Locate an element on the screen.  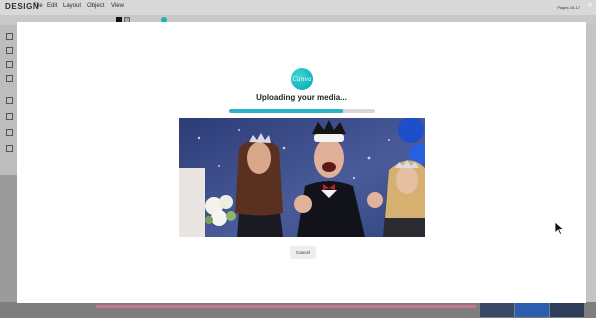
crop-tool-icon is located at coordinates (9, 116).